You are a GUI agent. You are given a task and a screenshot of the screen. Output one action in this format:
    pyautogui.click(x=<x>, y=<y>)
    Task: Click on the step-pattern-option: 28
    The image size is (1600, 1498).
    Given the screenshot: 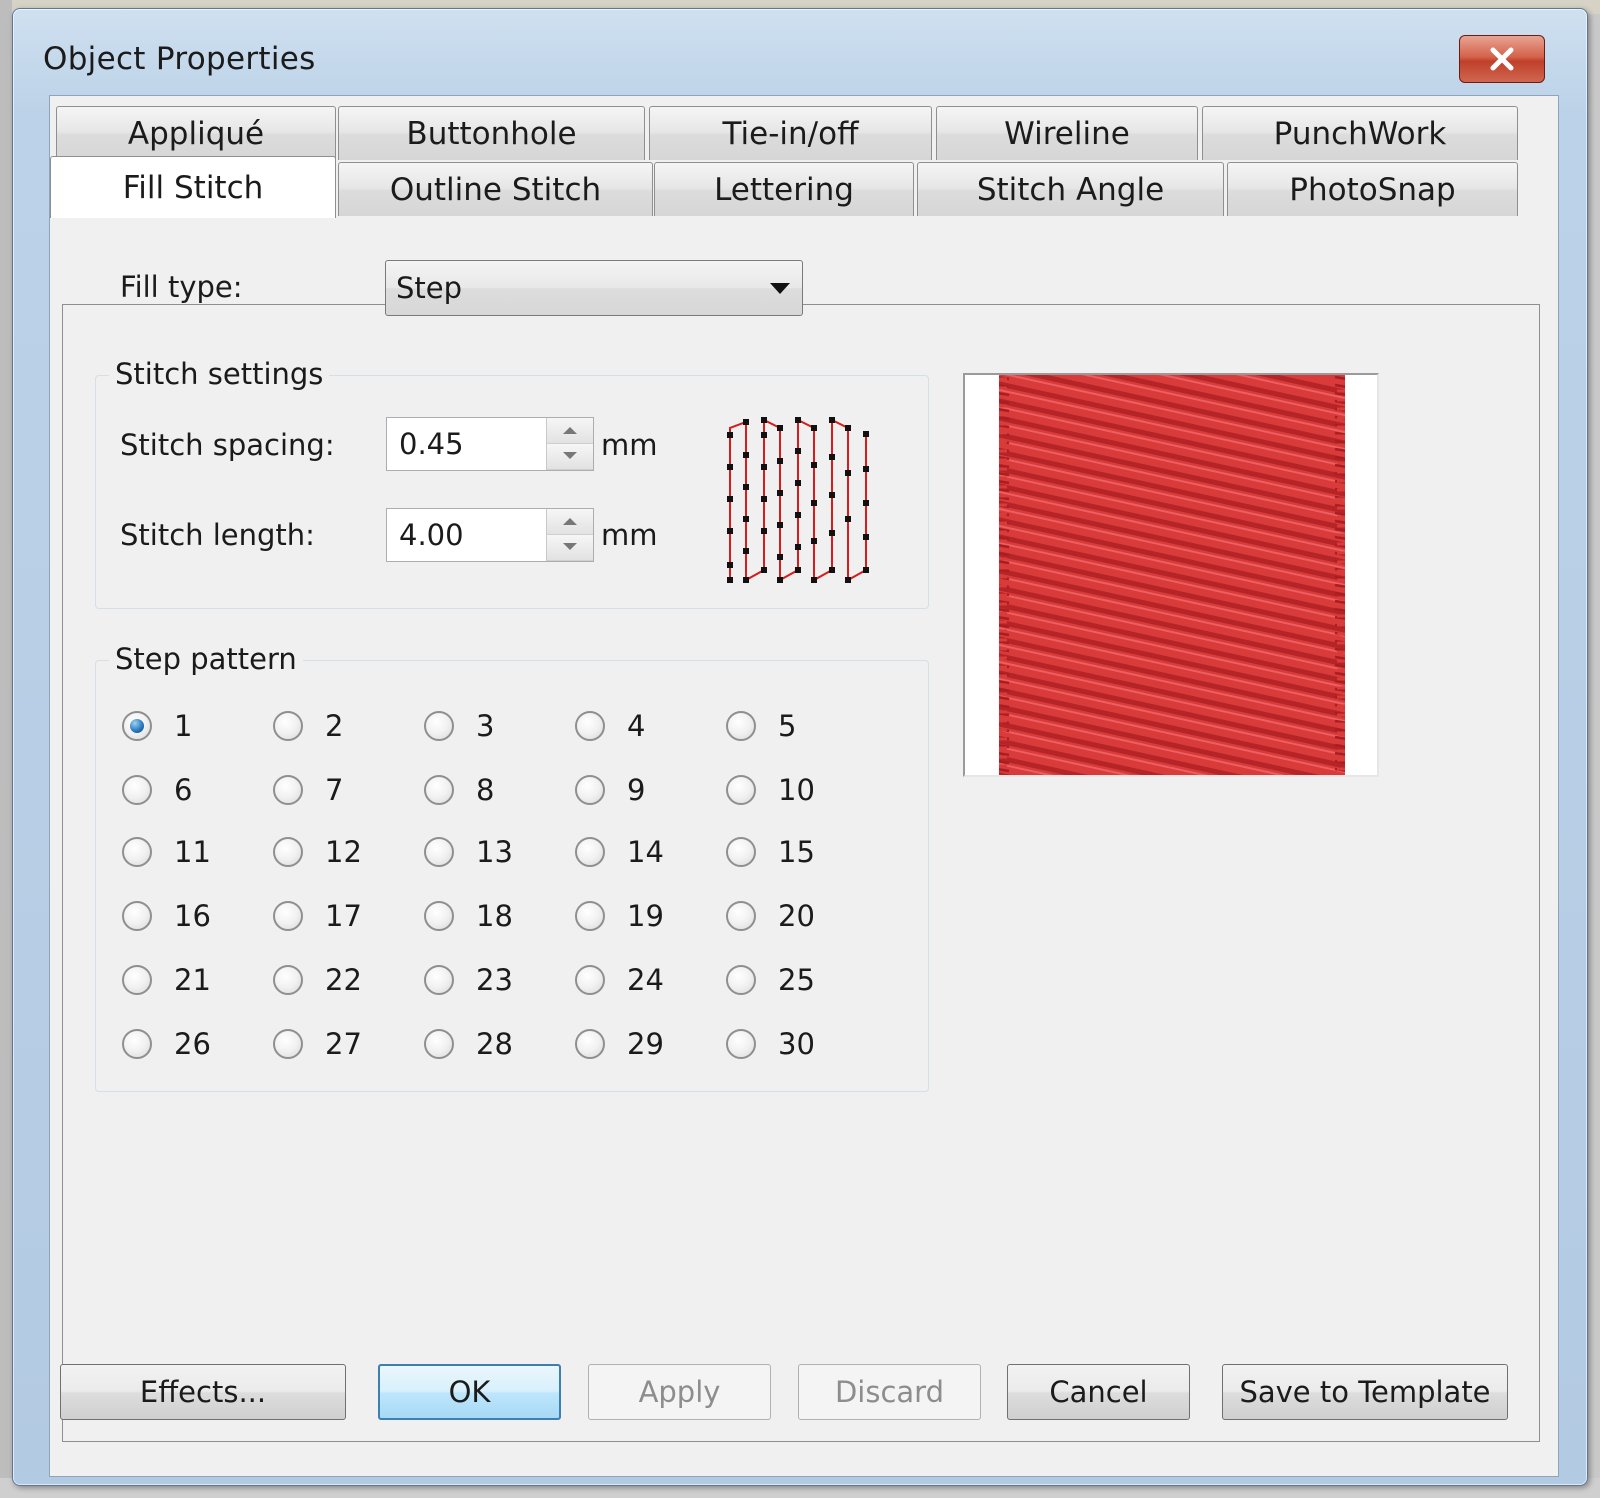 What is the action you would take?
    pyautogui.click(x=499, y=1044)
    